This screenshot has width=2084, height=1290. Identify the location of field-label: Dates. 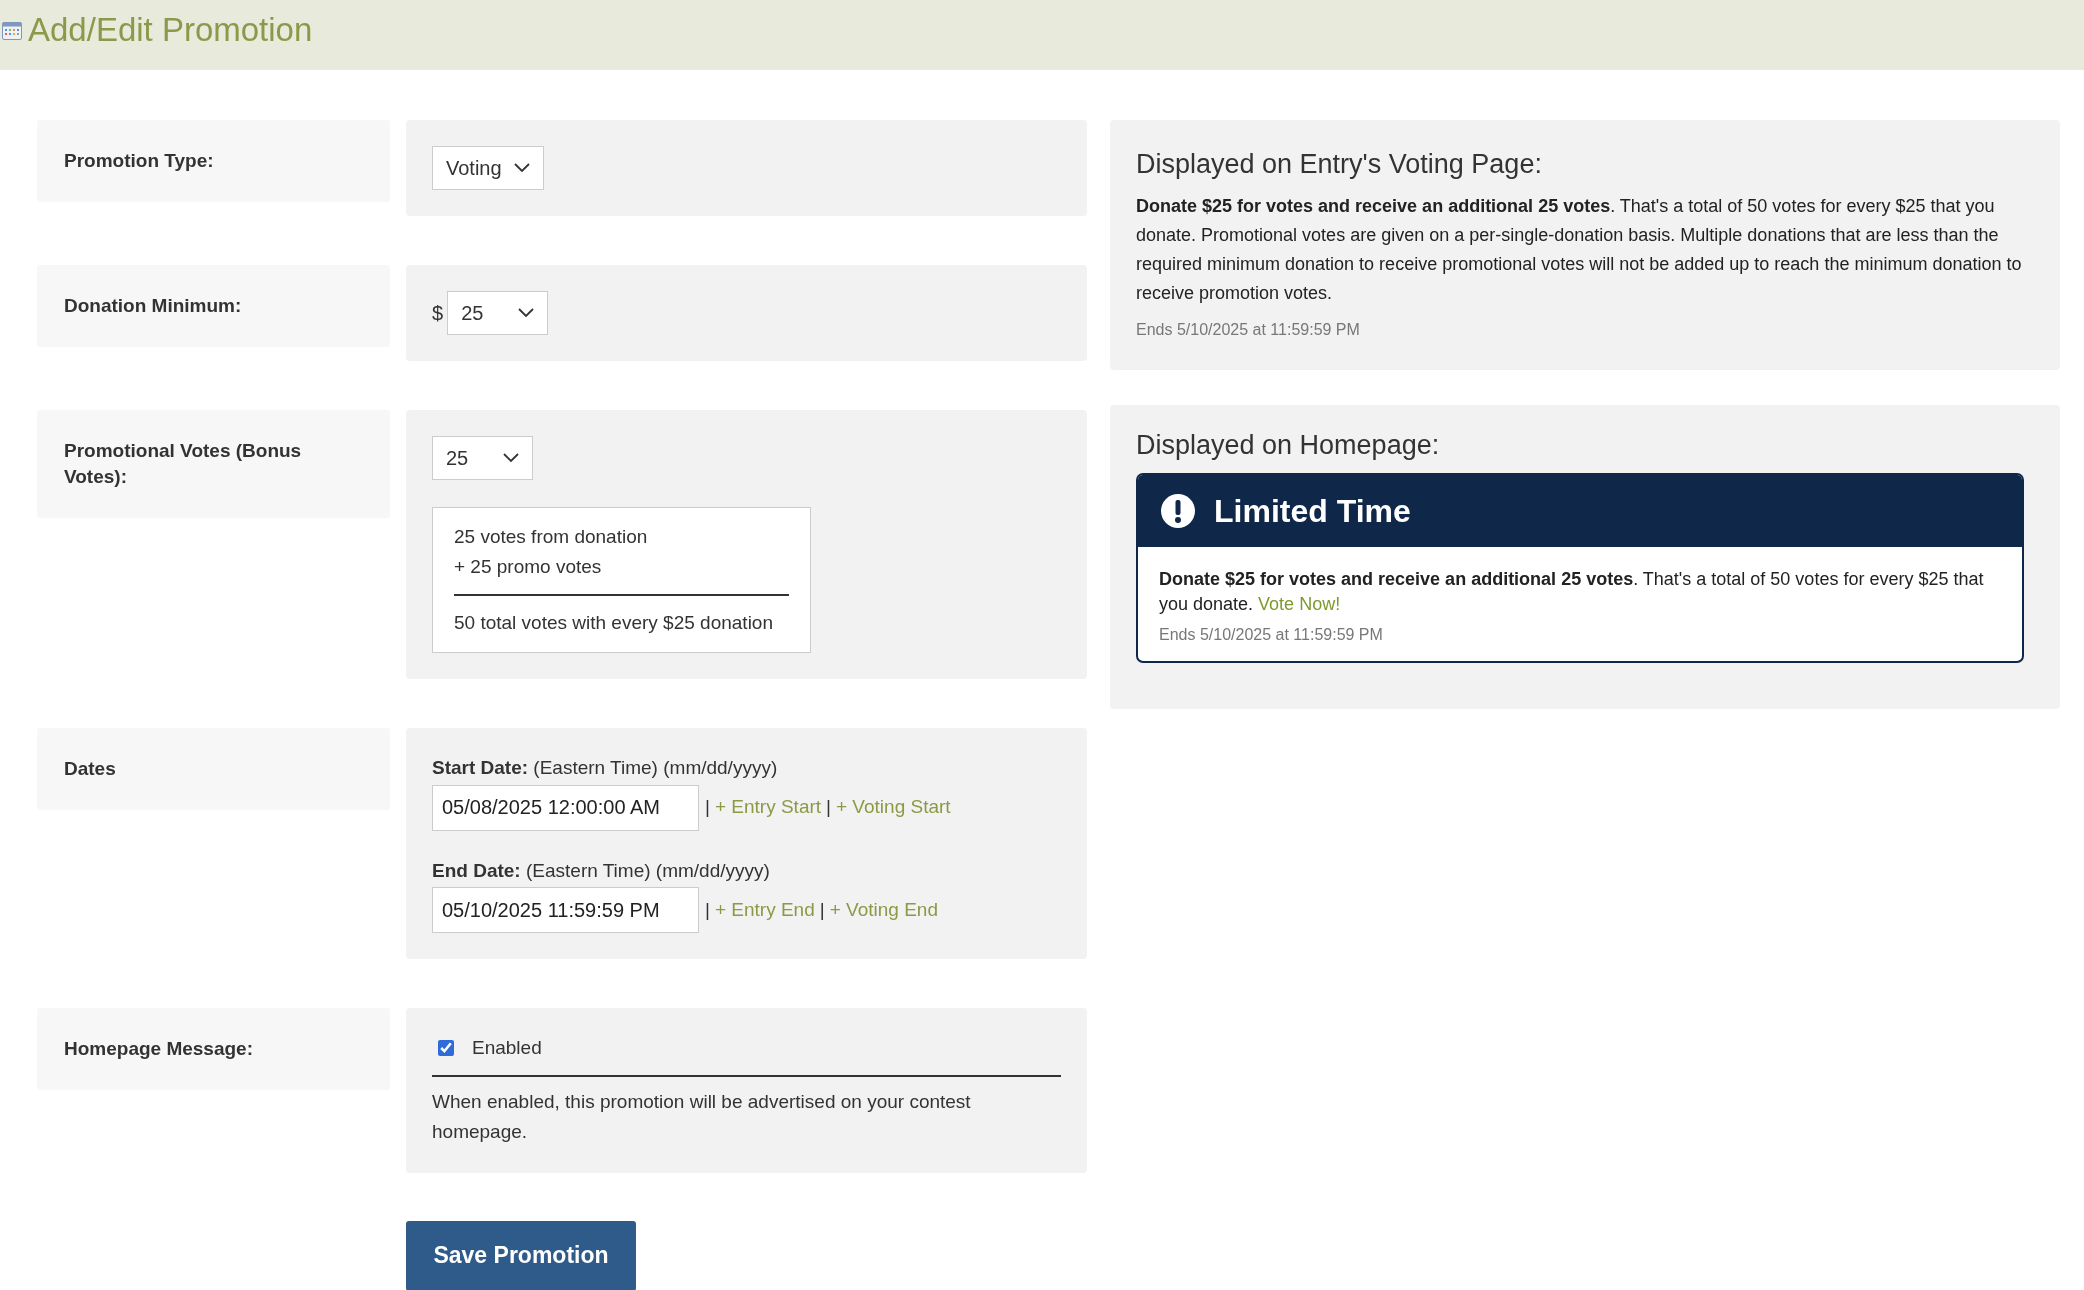
(213, 769).